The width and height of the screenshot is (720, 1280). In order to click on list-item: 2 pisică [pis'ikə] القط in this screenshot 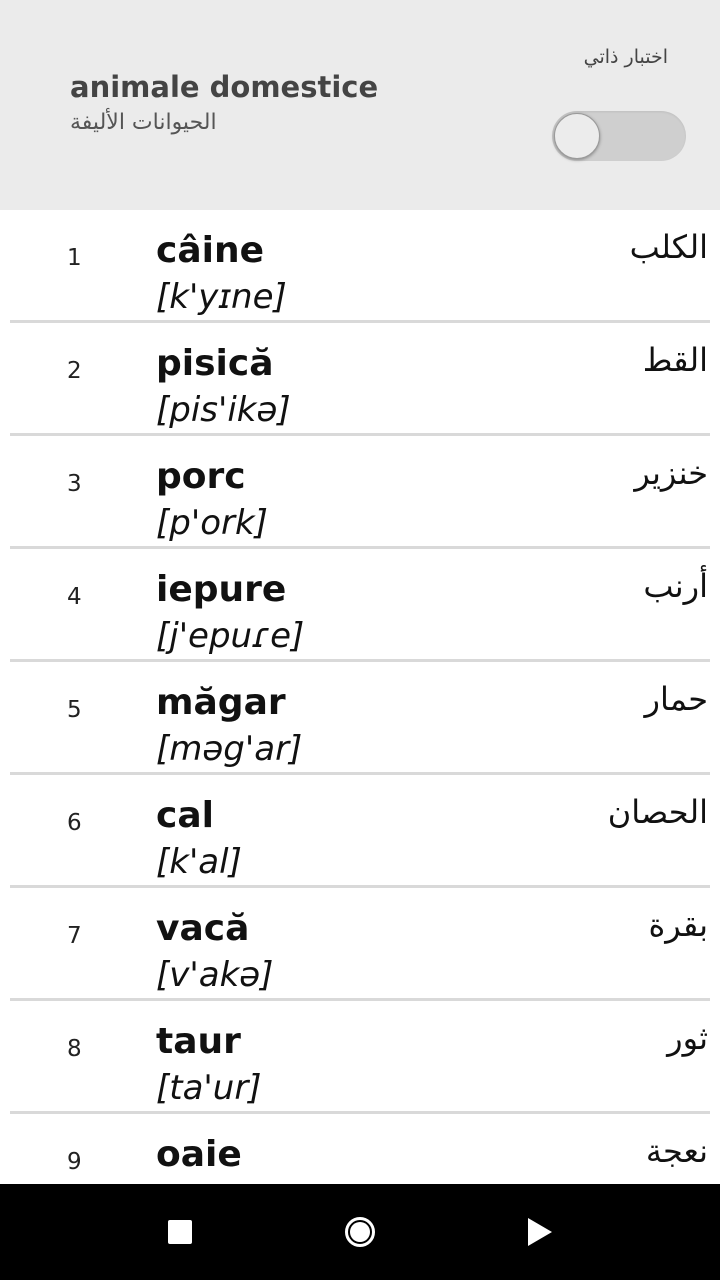, I will do `click(360, 379)`.